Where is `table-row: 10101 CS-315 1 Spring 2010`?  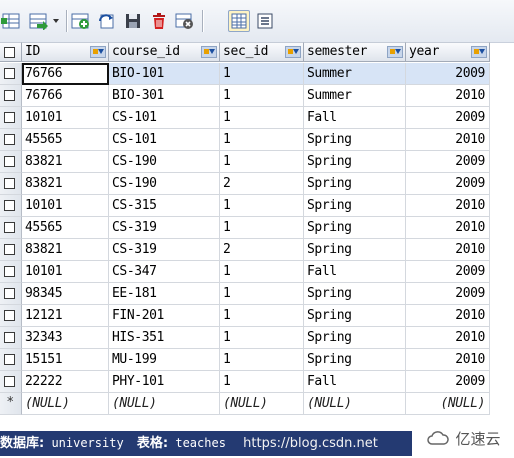 table-row: 10101 CS-315 1 Spring 2010 is located at coordinates (245, 206).